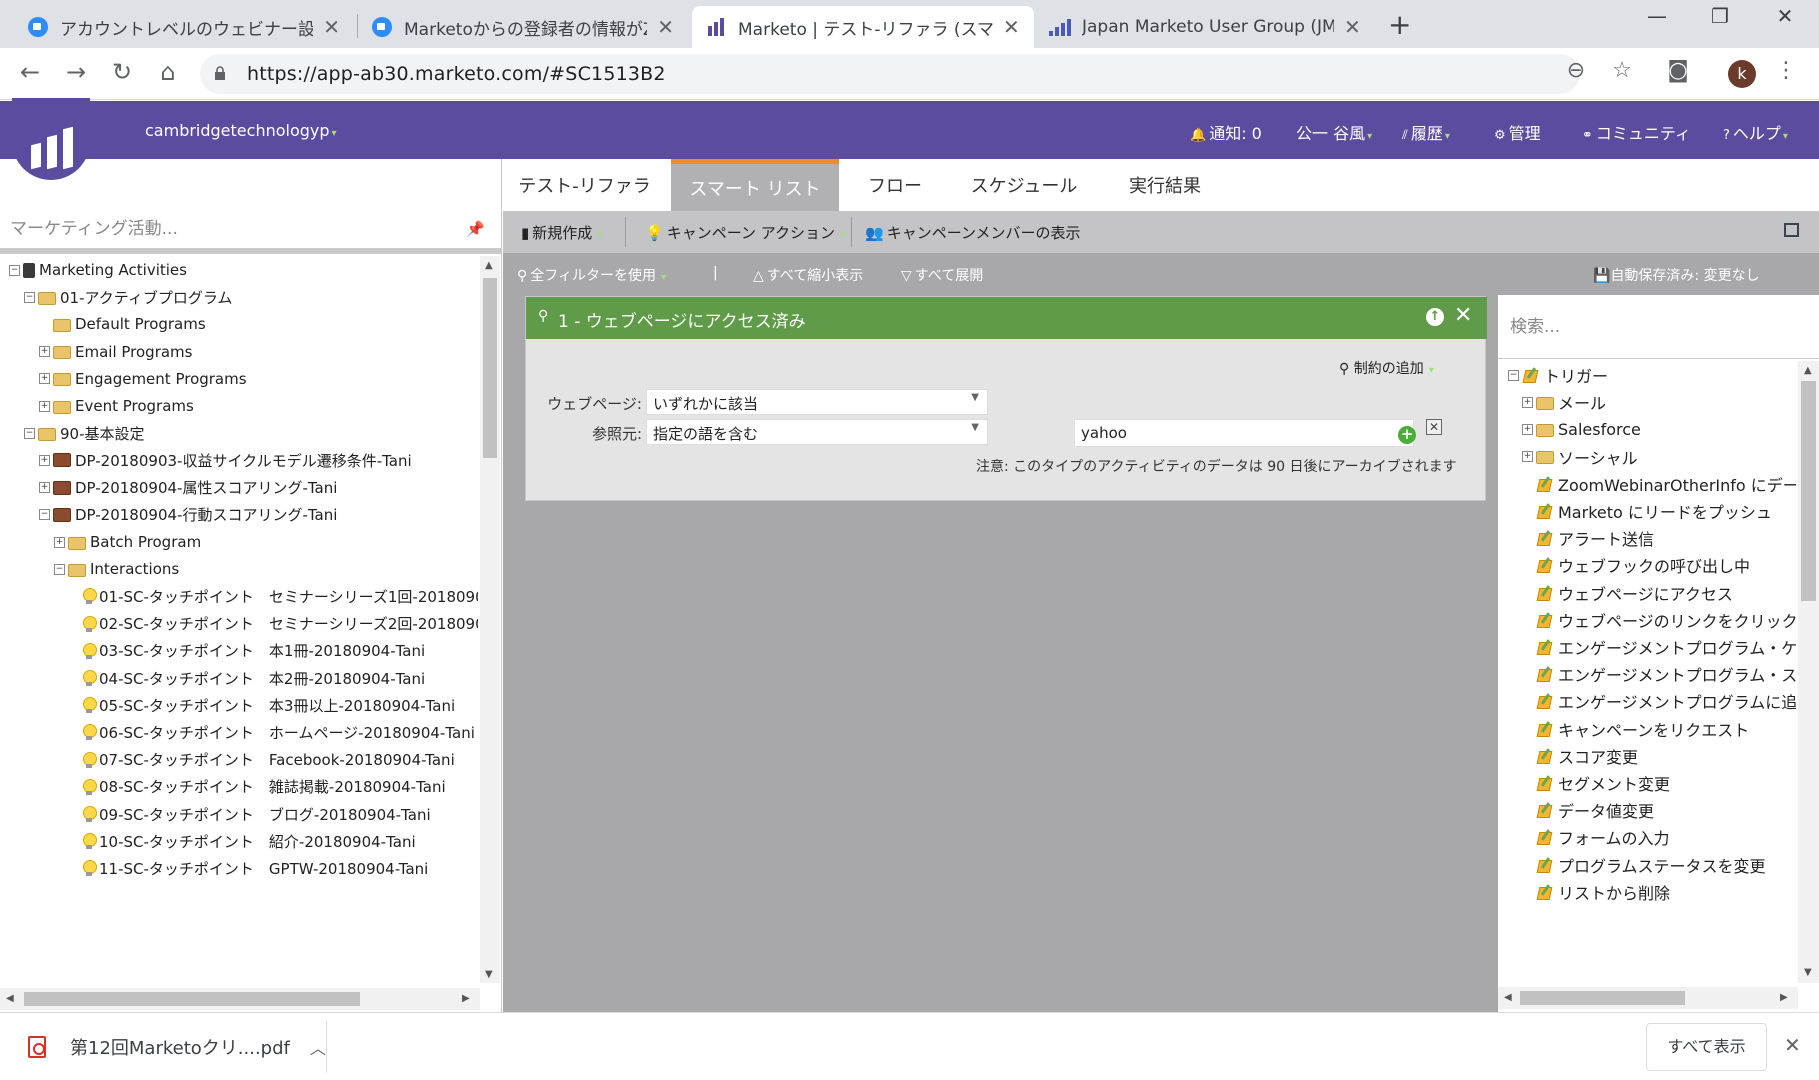 Image resolution: width=1819 pixels, height=1080 pixels. Describe the element at coordinates (1647, 511) in the screenshot. I see `trigger-item: Marketo にリードをプッシュ` at that location.